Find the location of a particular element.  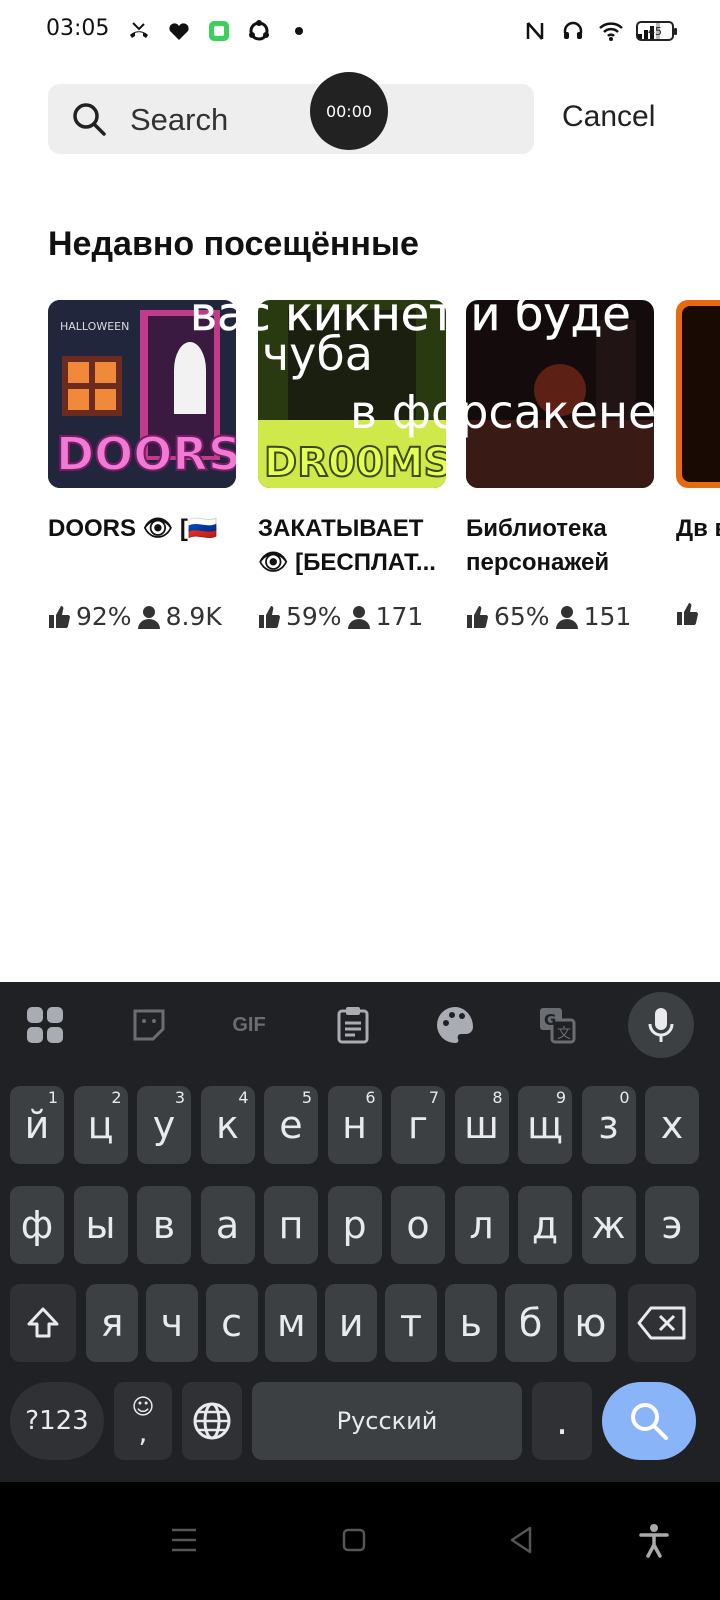

microphone-icon is located at coordinates (661, 1025).